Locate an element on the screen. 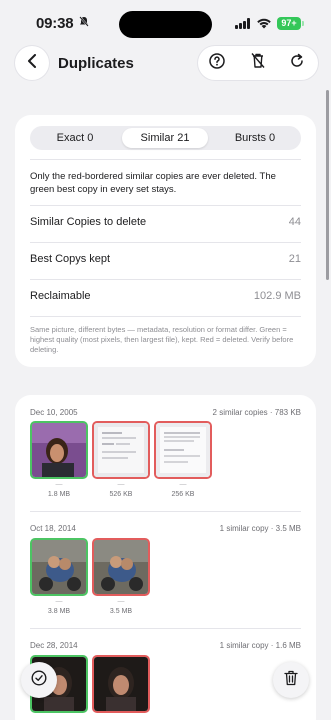 This screenshot has width=331, height=720. photo-size: 526 KB is located at coordinates (121, 494).